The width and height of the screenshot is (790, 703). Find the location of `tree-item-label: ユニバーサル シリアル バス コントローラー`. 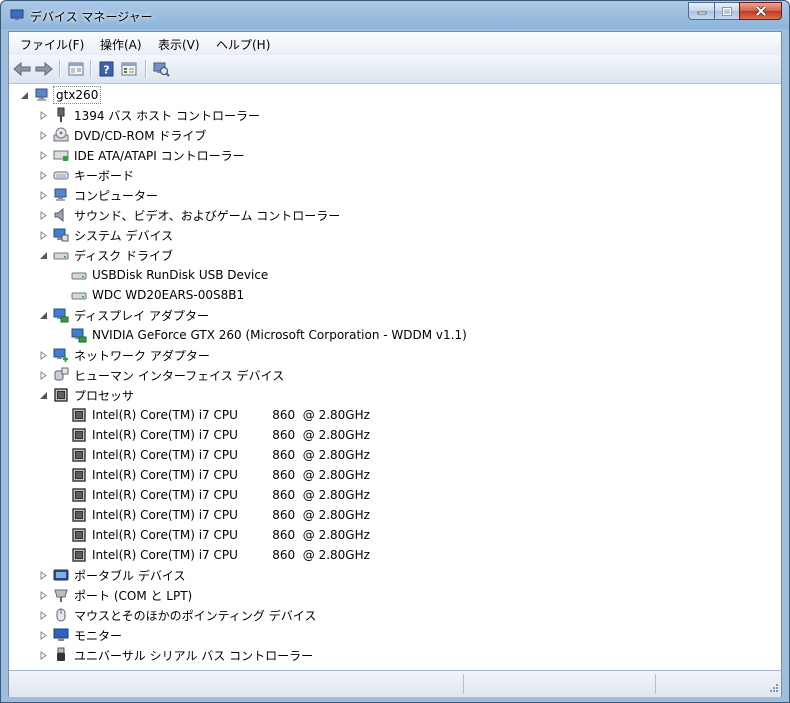

tree-item-label: ユニバーサル シリアル バス コントローラー is located at coordinates (194, 655).